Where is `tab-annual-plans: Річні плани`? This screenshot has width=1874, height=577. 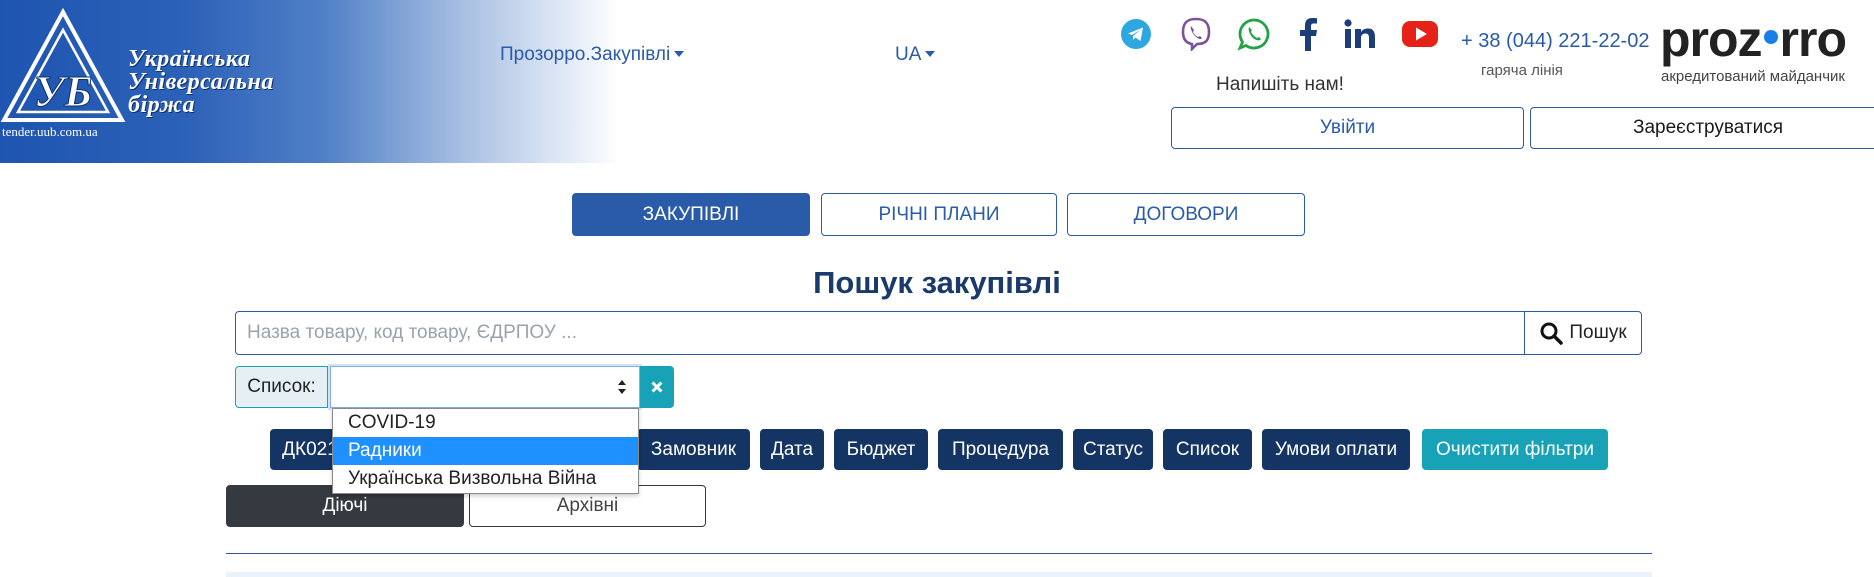
tab-annual-plans: Річні плани is located at coordinates (939, 214).